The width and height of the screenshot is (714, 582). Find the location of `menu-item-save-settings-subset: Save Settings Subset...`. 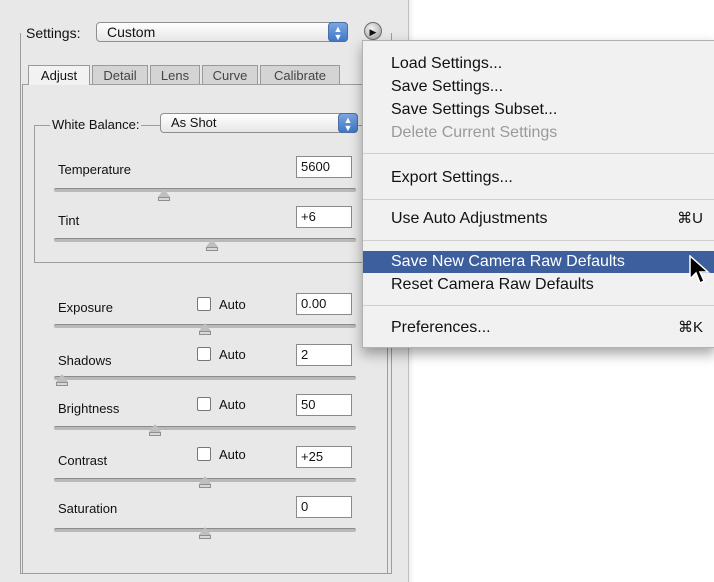

menu-item-save-settings-subset: Save Settings Subset... is located at coordinates (538, 110).